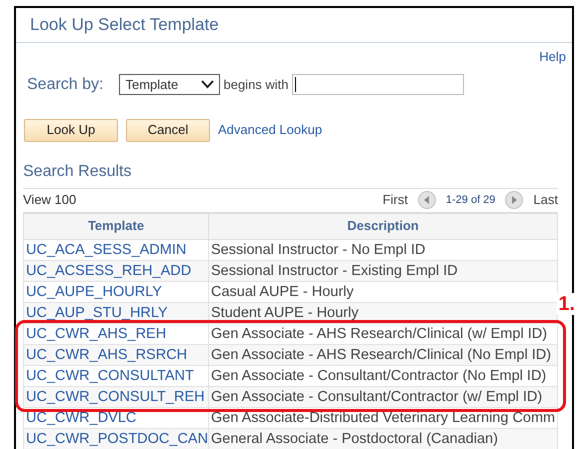 The image size is (580, 449). What do you see at coordinates (207, 84) in the screenshot?
I see `chevron-down-icon` at bounding box center [207, 84].